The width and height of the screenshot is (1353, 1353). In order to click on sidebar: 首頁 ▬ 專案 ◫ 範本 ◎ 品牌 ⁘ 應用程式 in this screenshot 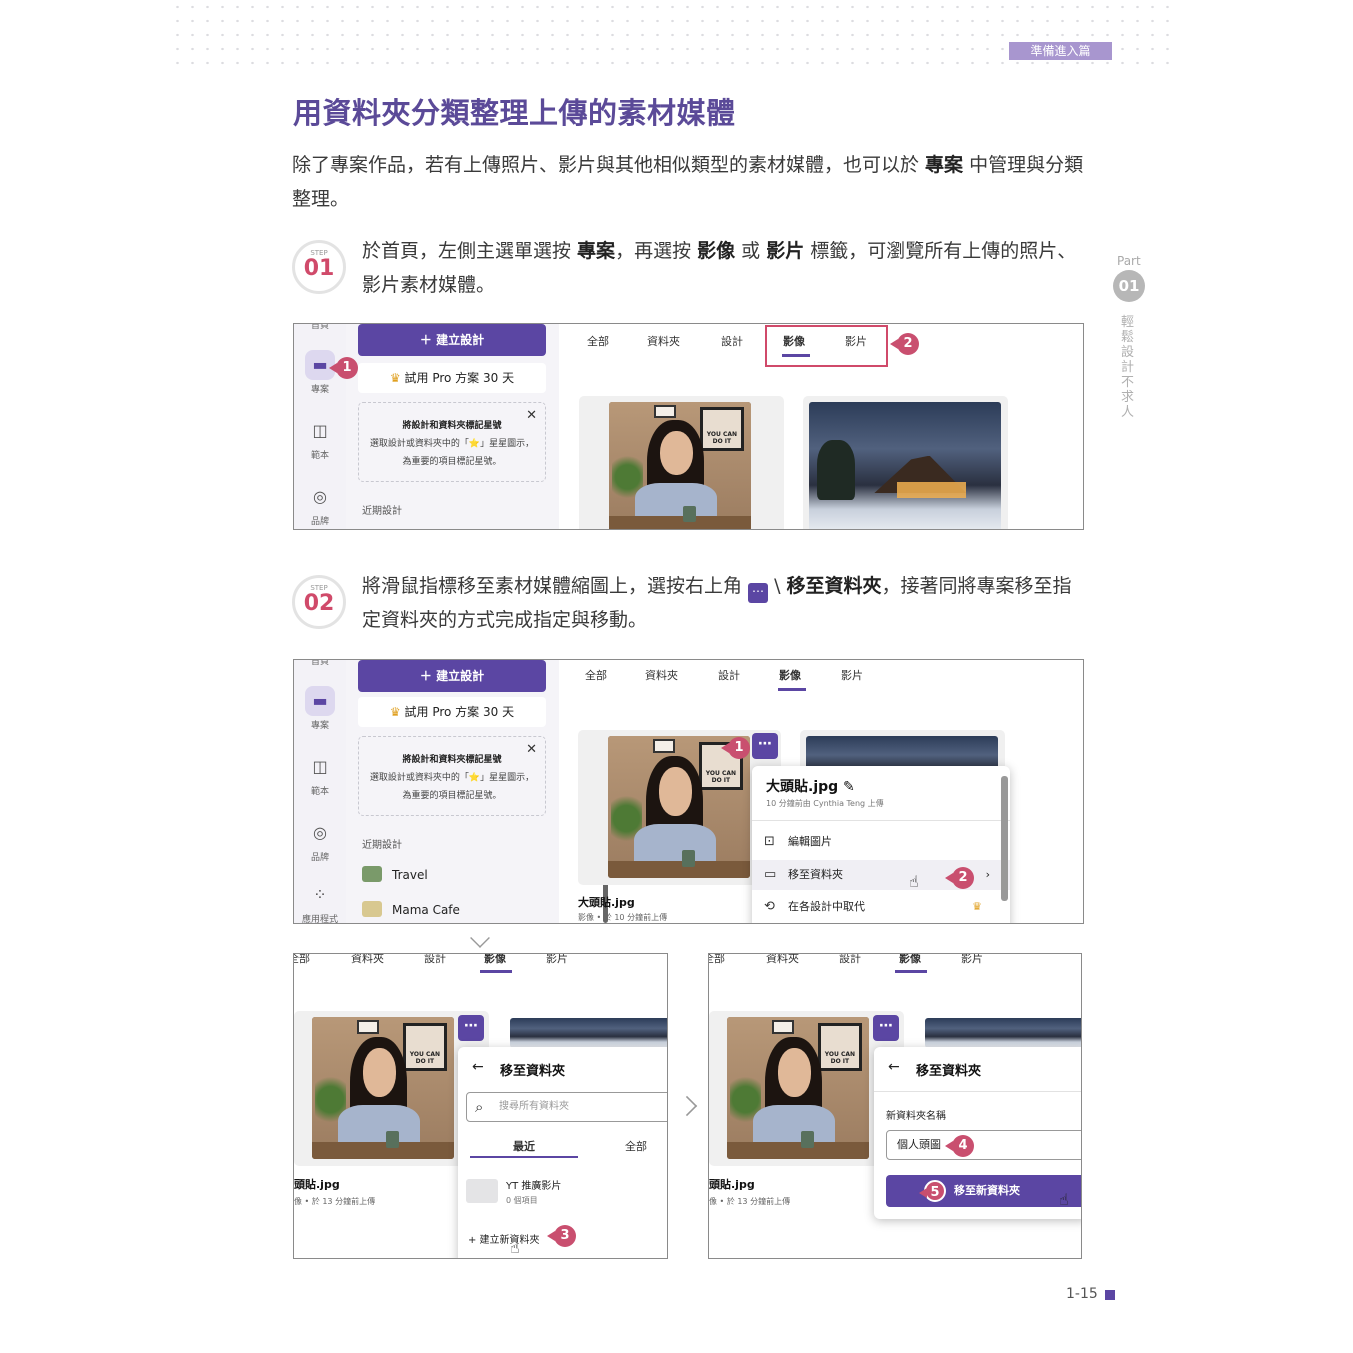, I will do `click(320, 791)`.